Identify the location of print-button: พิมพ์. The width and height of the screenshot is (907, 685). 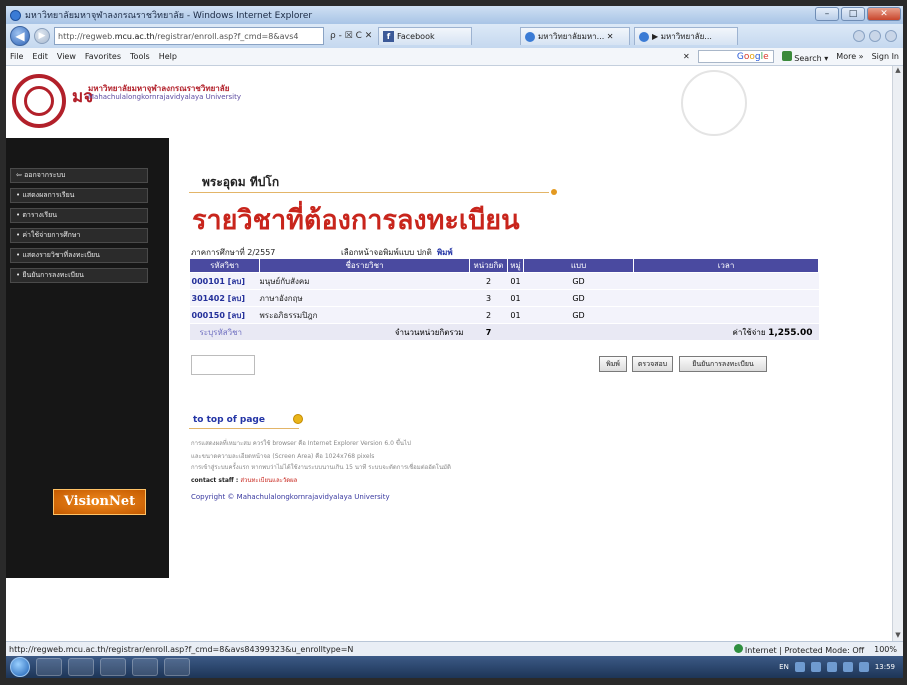
(613, 364).